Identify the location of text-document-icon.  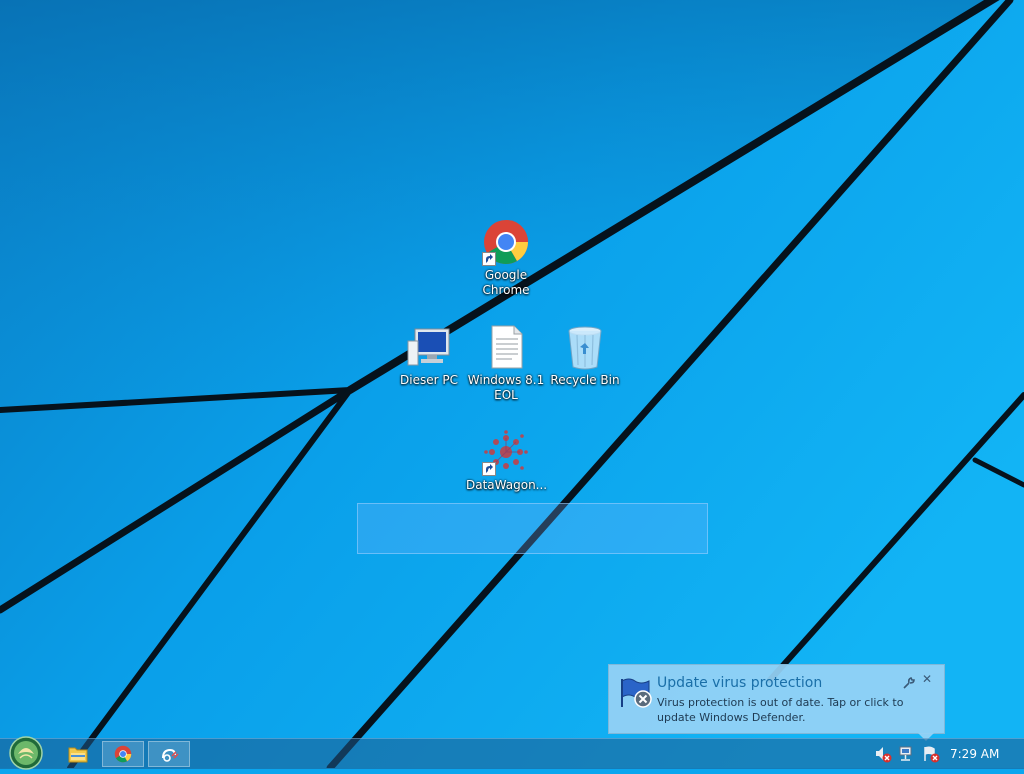
(506, 347).